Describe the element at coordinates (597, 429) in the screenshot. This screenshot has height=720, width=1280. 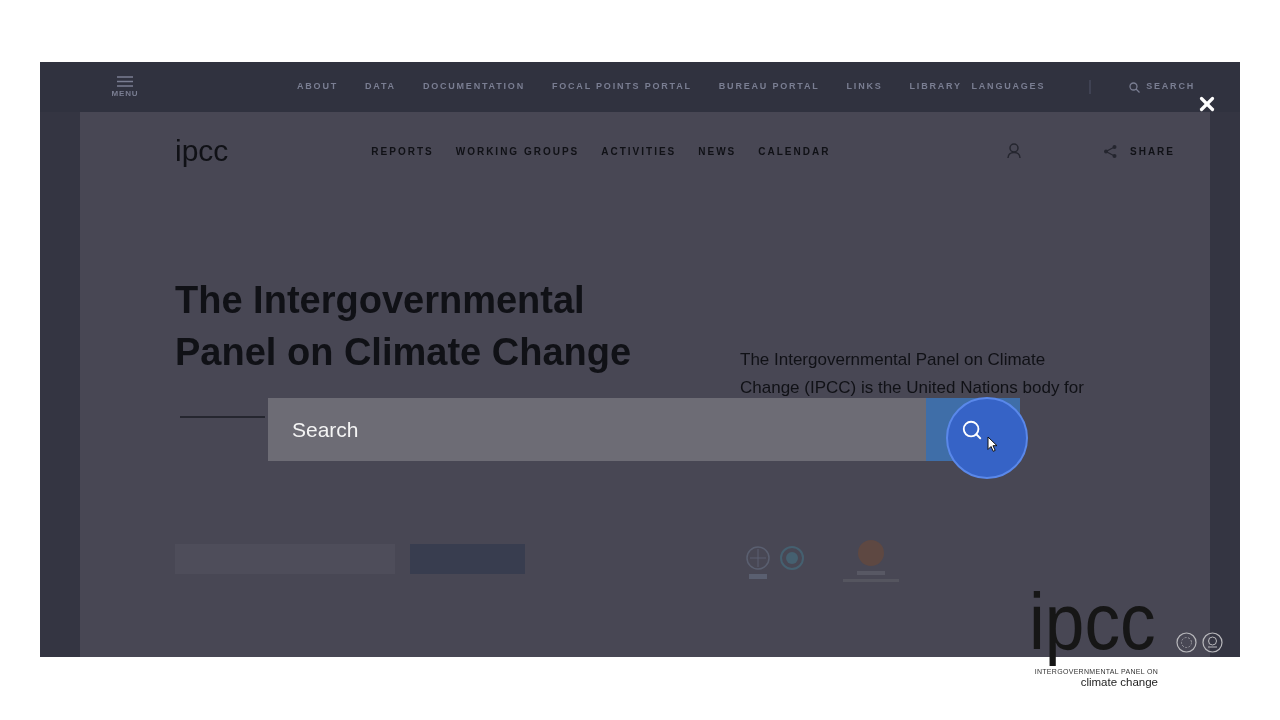
I see `search-field: Search` at that location.